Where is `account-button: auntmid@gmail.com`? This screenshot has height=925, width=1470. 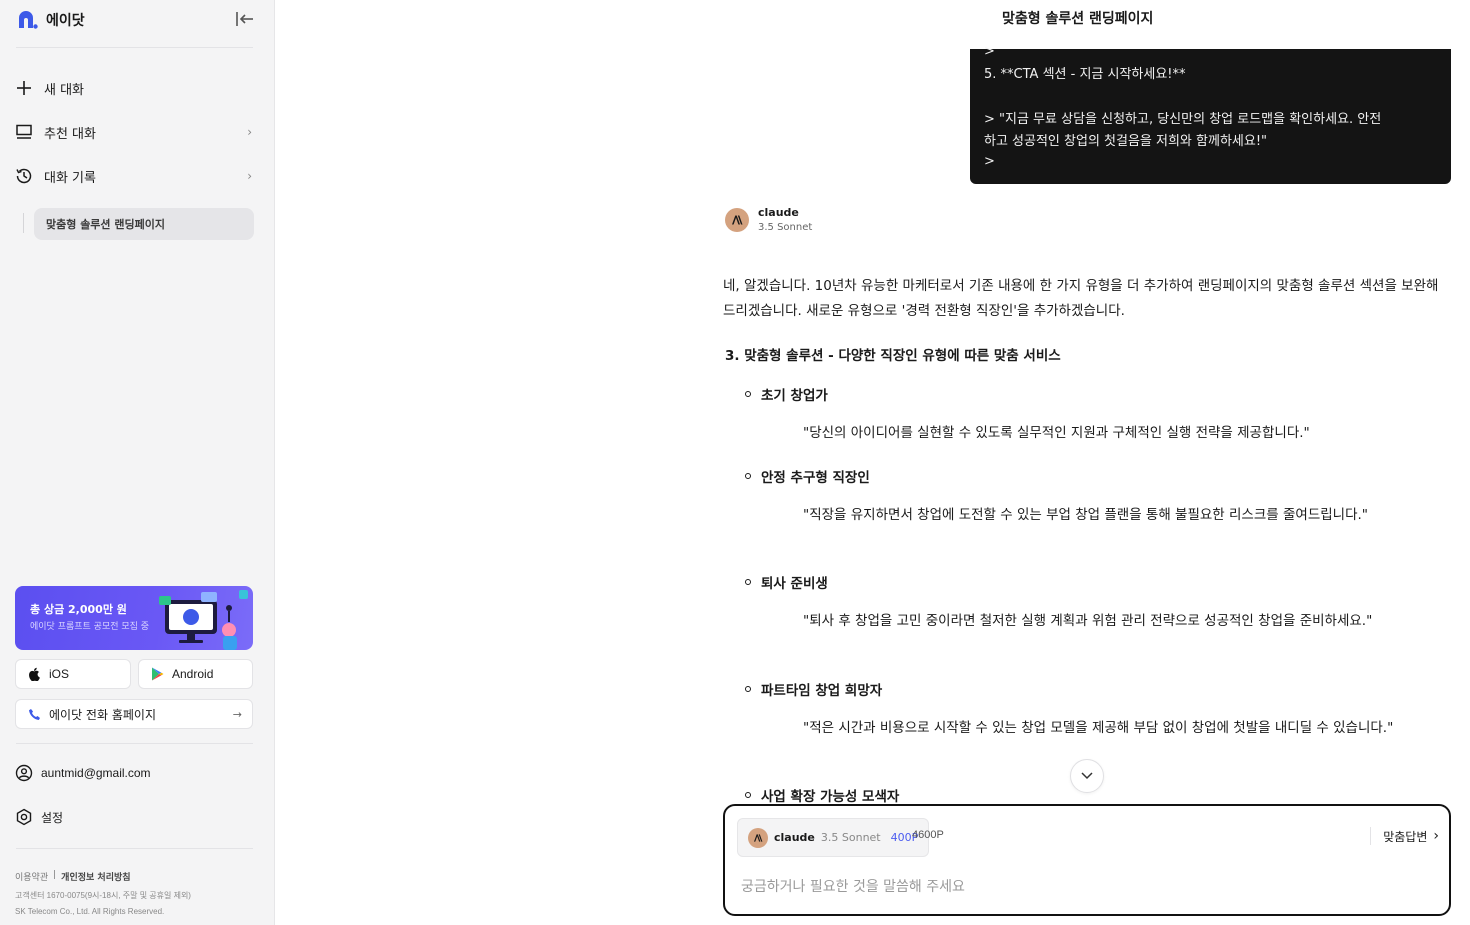 account-button: auntmid@gmail.com is located at coordinates (83, 773).